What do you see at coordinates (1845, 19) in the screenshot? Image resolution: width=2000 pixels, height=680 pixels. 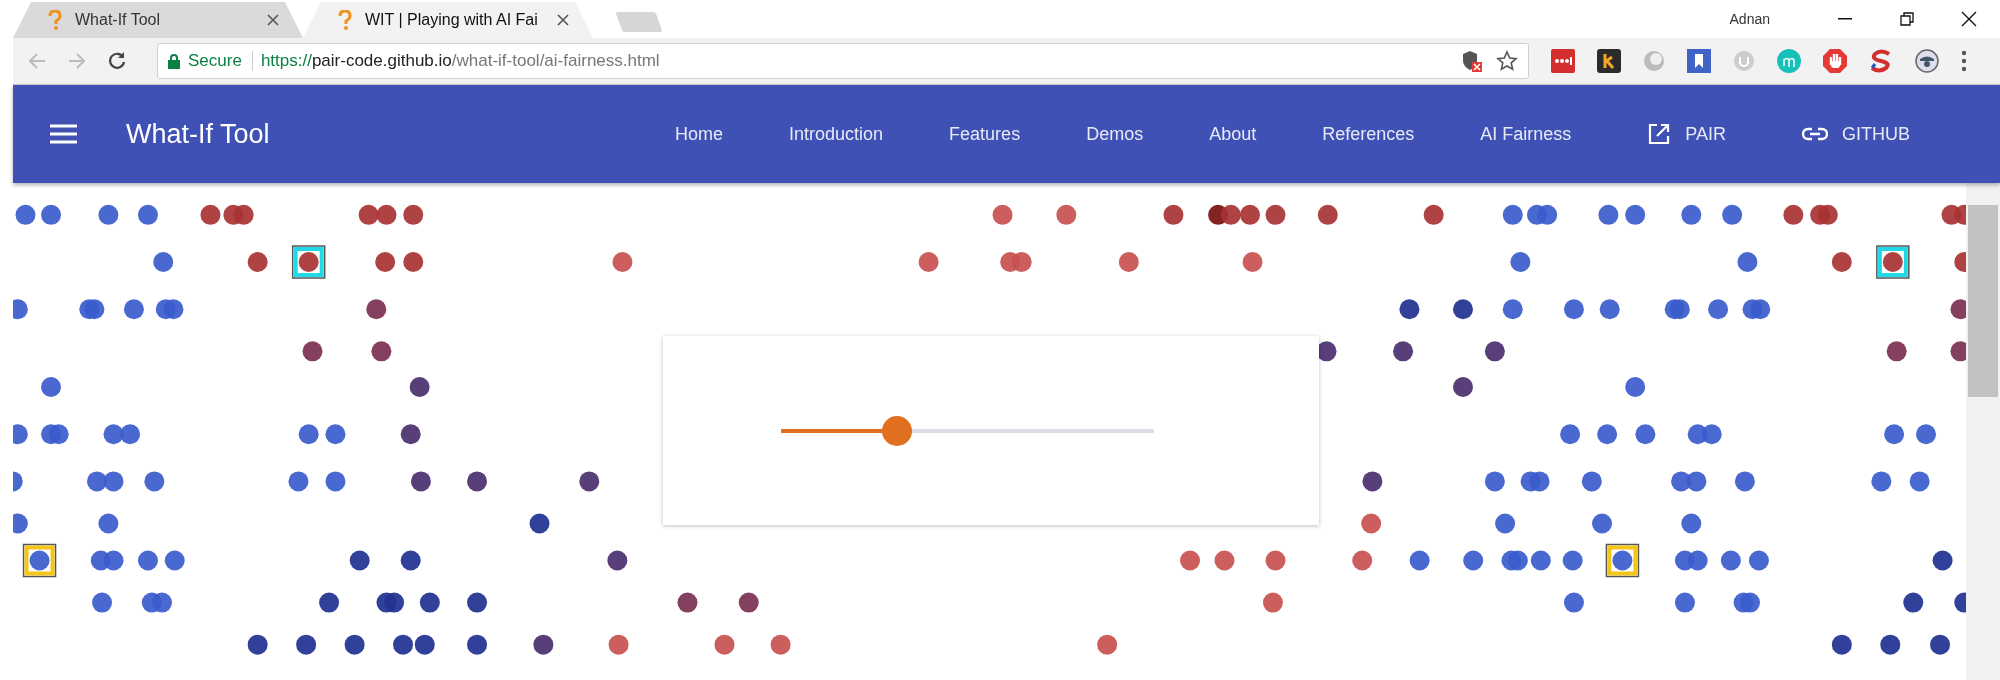 I see `minimize-icon` at bounding box center [1845, 19].